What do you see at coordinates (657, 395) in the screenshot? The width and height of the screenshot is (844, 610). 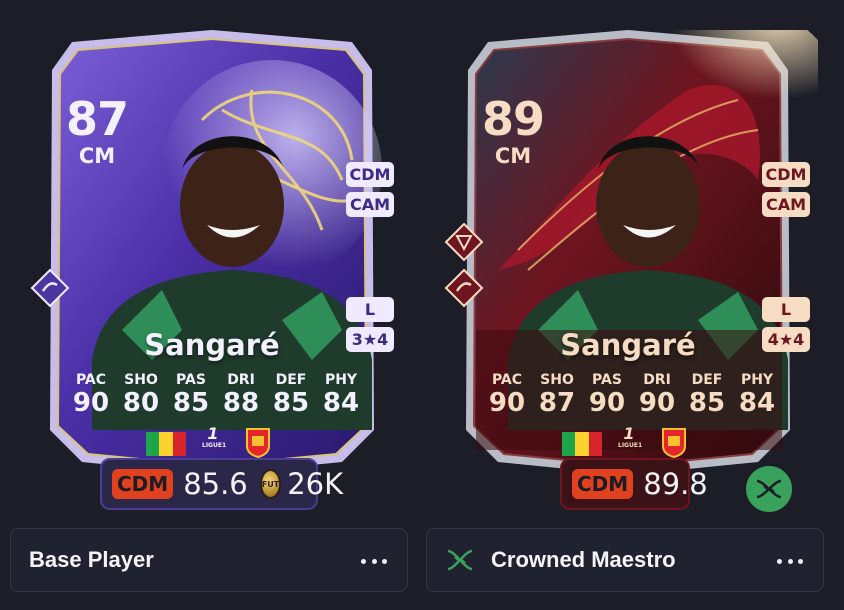 I see `stat-dri: DRI 90` at bounding box center [657, 395].